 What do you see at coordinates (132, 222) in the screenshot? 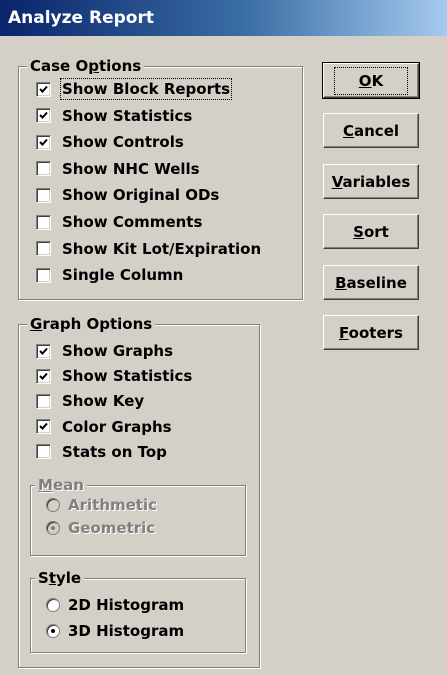
I see `checkbox-label: Show Comments` at bounding box center [132, 222].